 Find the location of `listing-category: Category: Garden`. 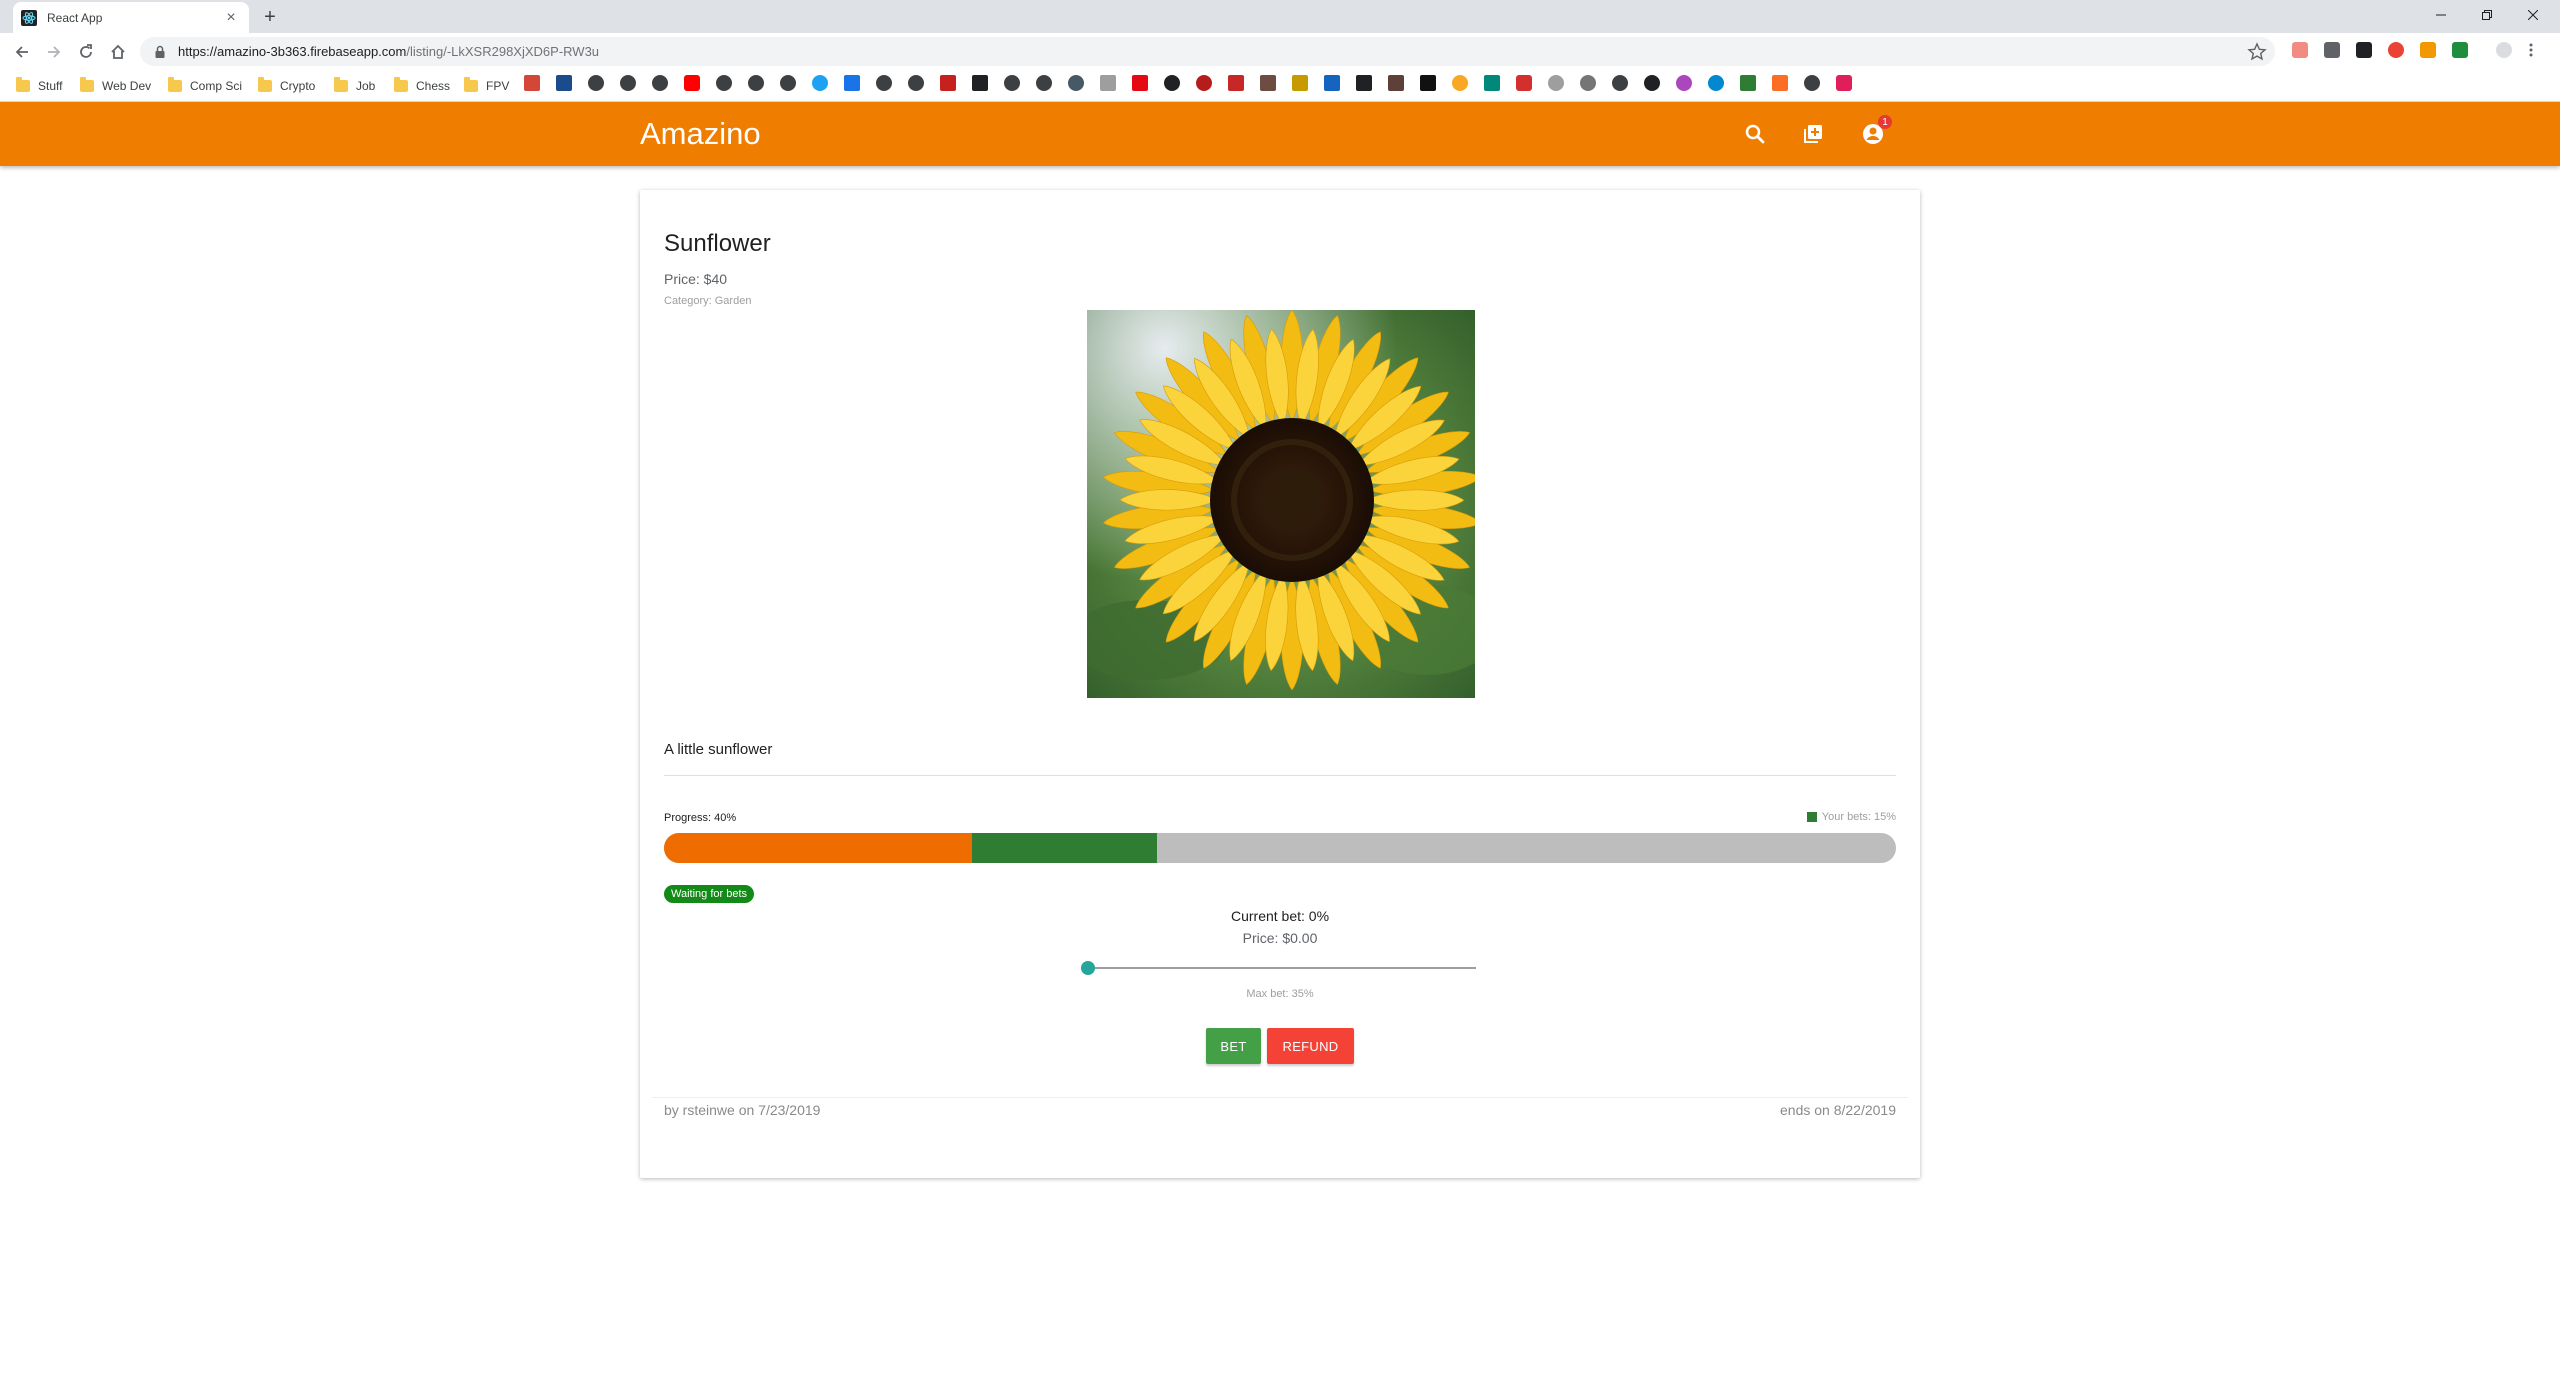

listing-category: Category: Garden is located at coordinates (708, 301).